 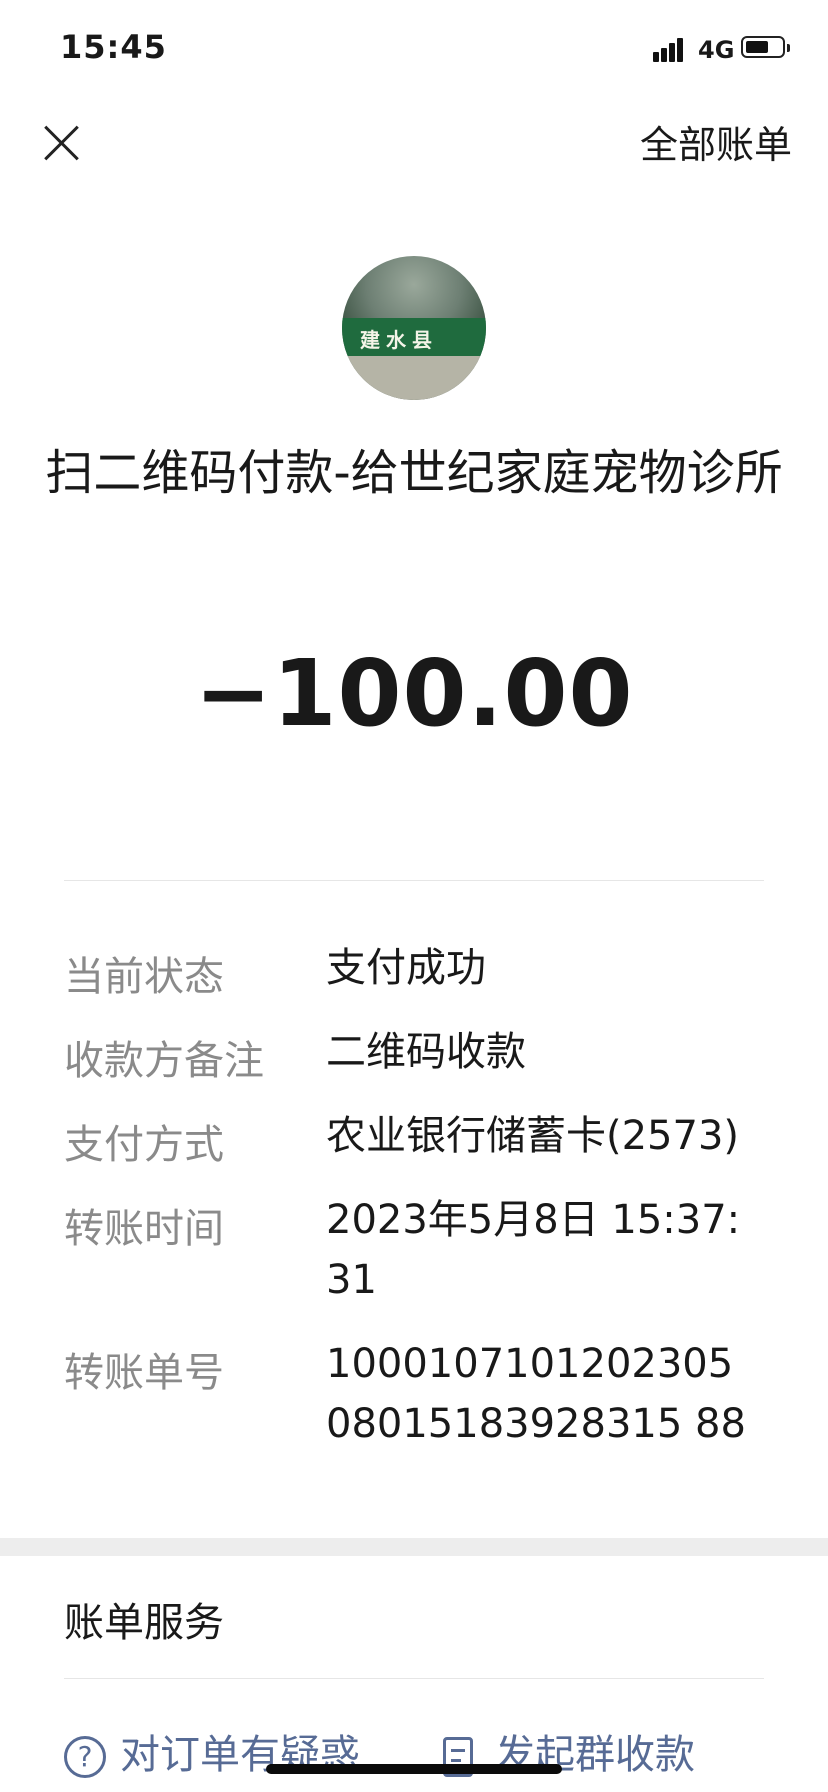 I want to click on avatar-sign-text: 建水县, so click(x=399, y=340).